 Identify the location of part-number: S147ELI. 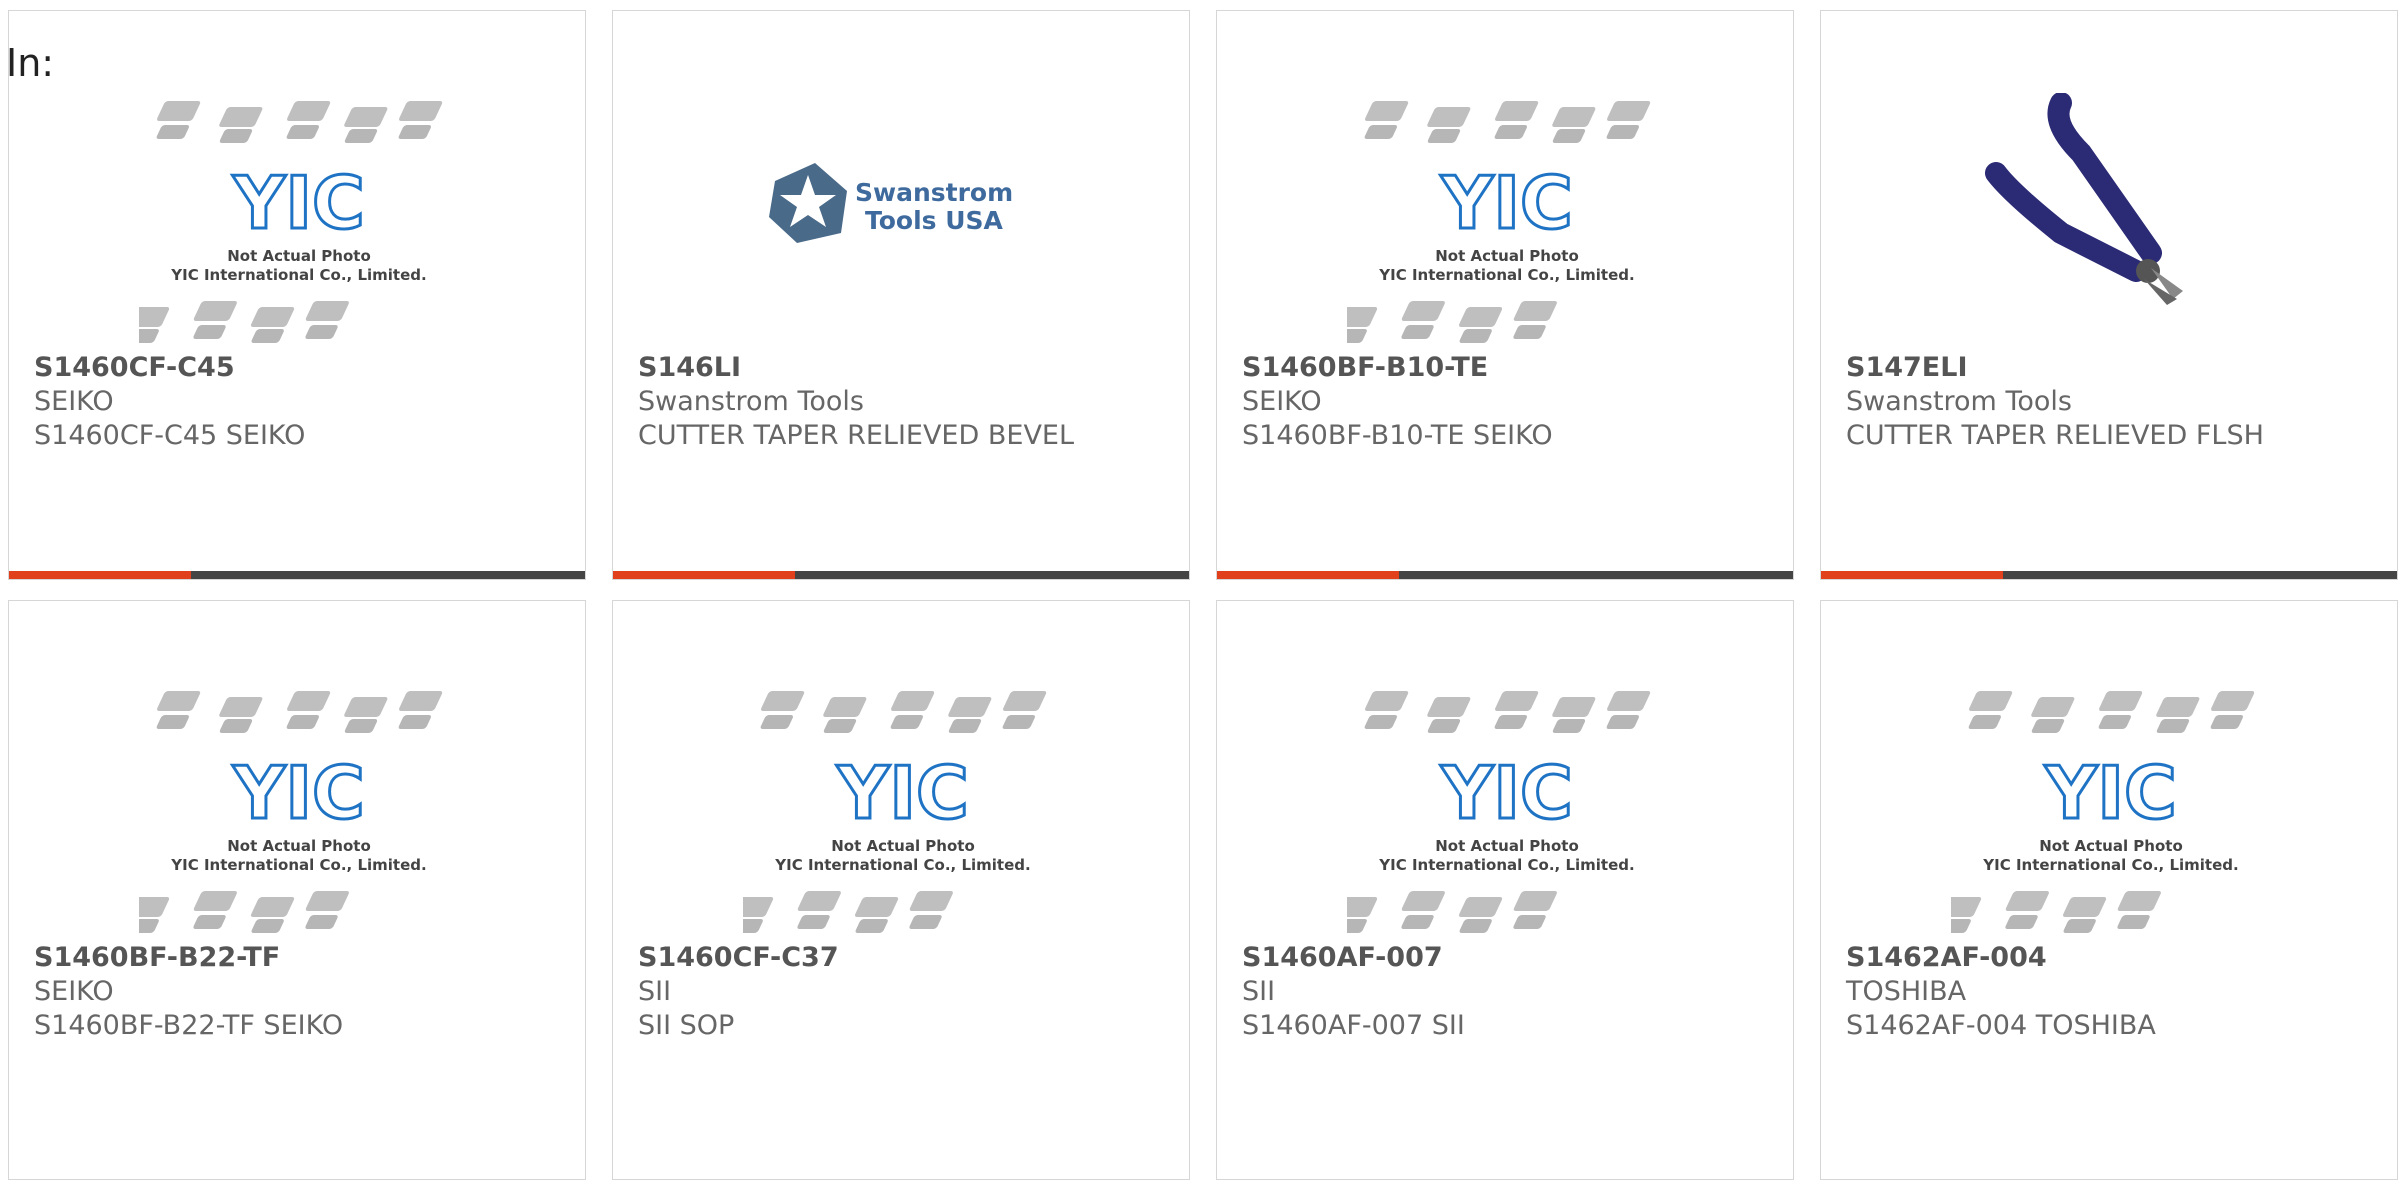
(2116, 368).